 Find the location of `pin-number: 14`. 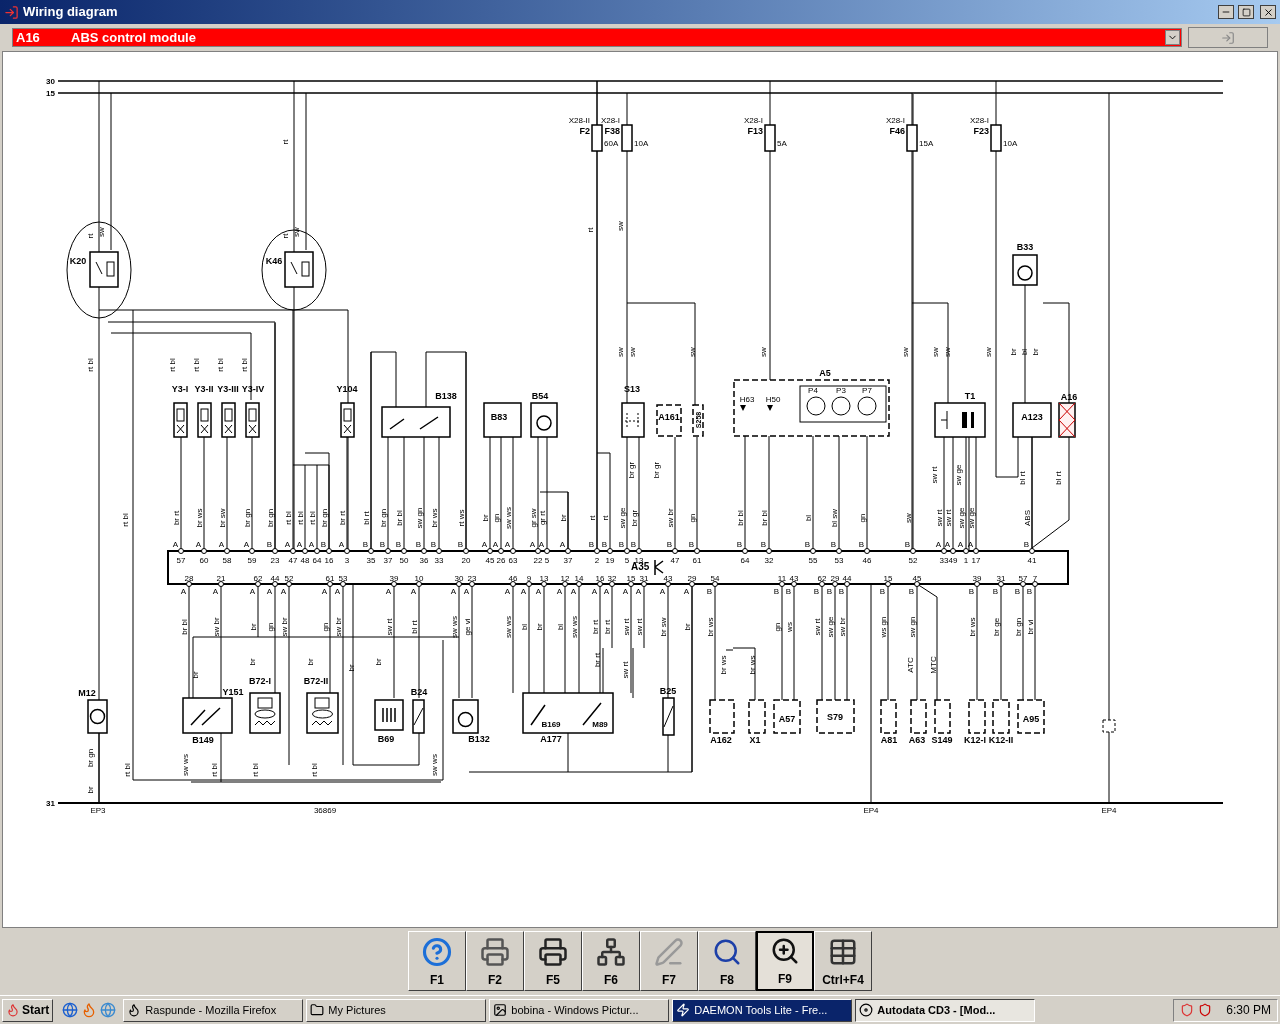

pin-number: 14 is located at coordinates (579, 578).